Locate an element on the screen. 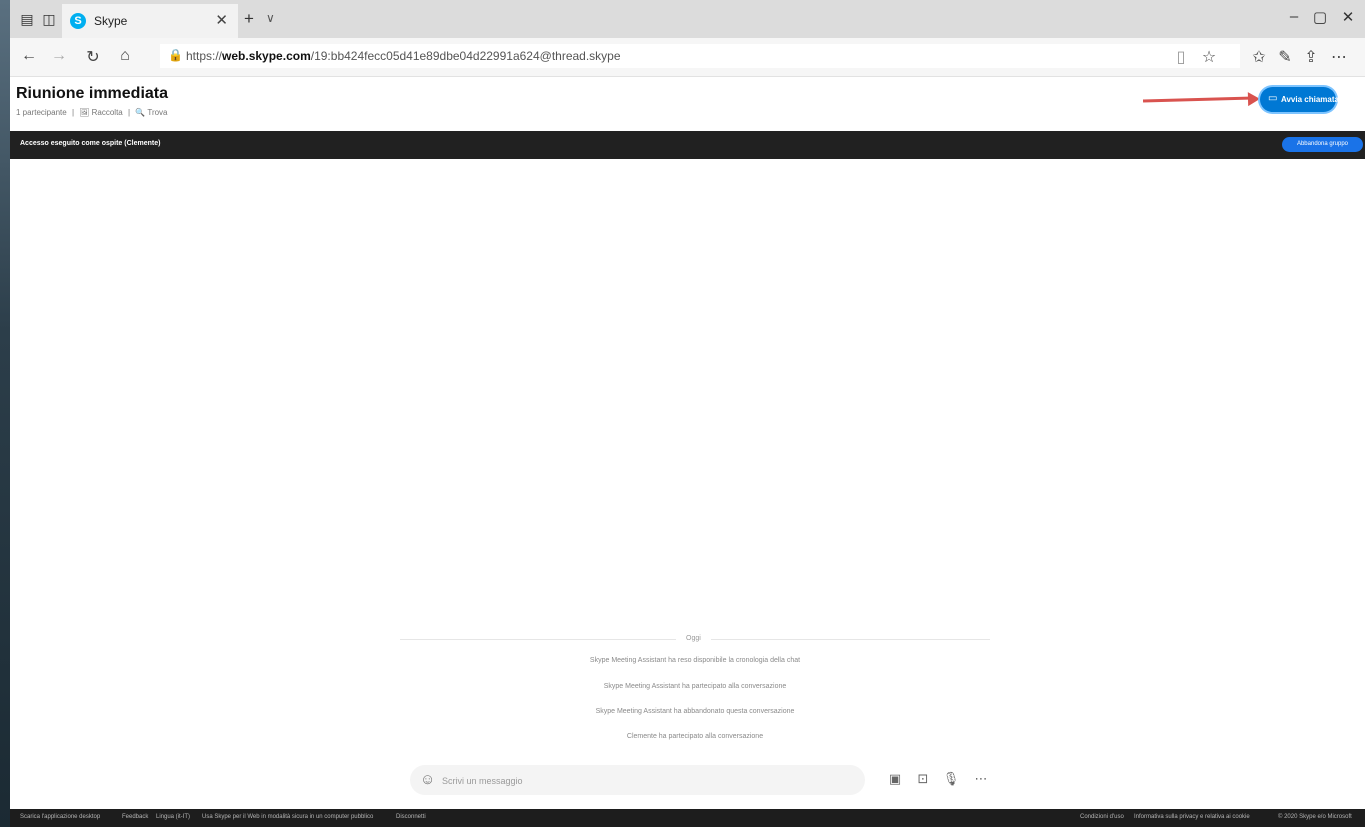  footer-link-terms: Condizioni d'uso is located at coordinates (1102, 817).